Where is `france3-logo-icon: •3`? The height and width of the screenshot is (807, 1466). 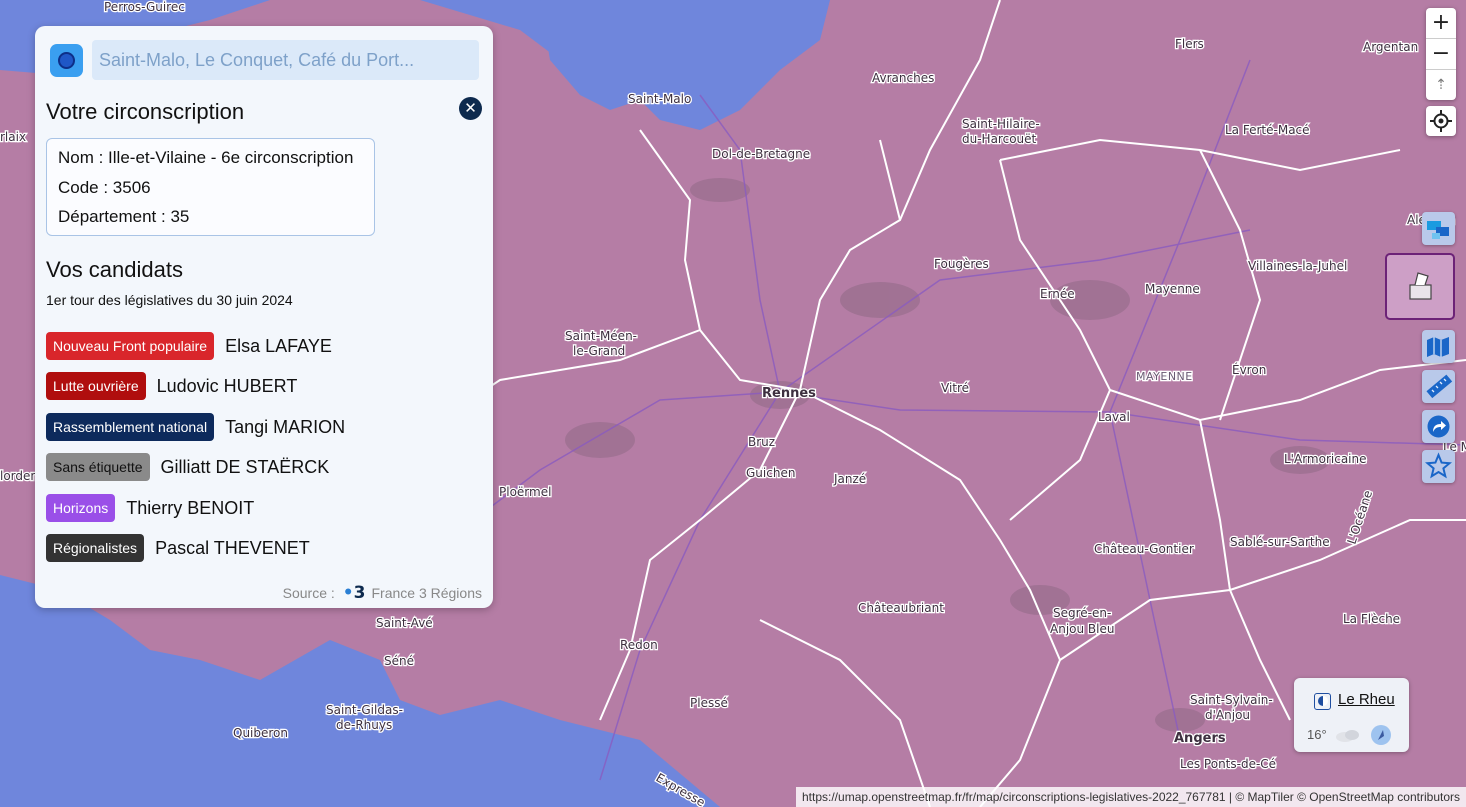 france3-logo-icon: •3 is located at coordinates (354, 593).